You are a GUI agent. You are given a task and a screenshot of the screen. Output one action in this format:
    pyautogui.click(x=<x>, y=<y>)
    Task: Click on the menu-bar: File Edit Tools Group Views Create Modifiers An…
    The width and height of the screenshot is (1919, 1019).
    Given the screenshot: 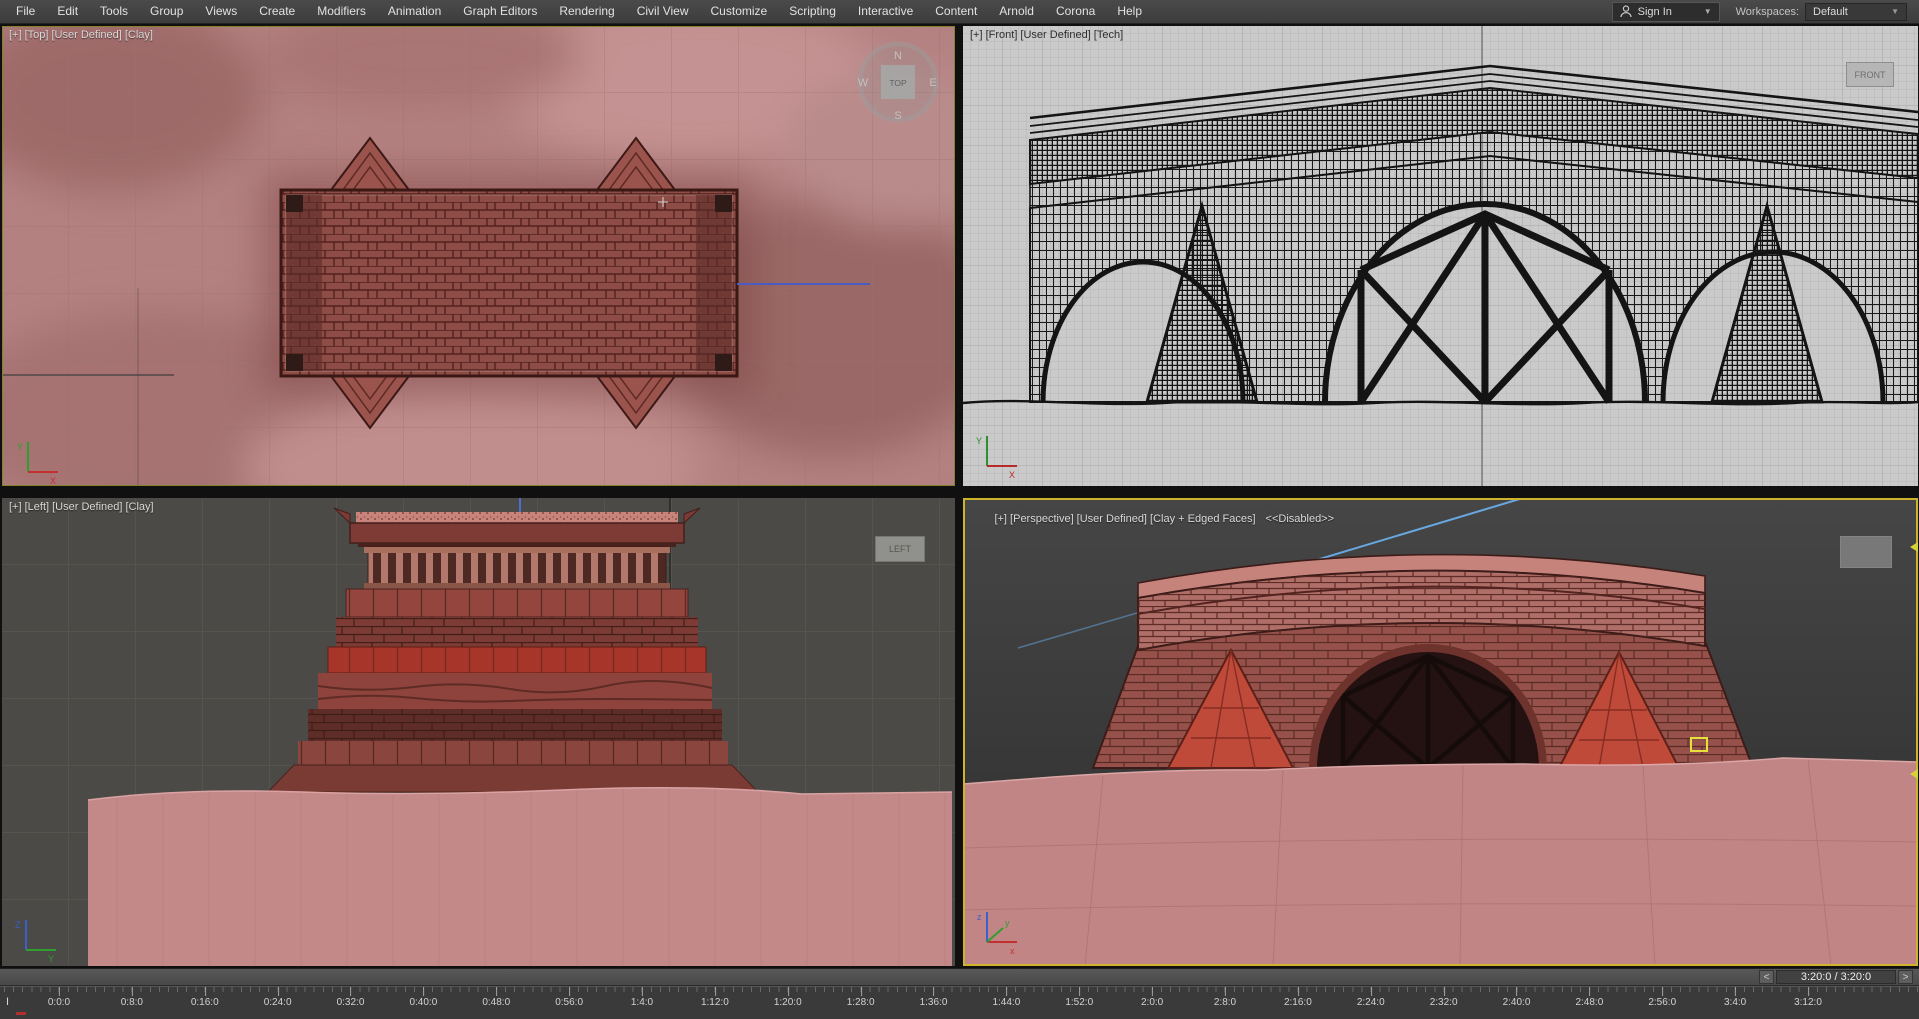 What is the action you would take?
    pyautogui.click(x=959, y=12)
    